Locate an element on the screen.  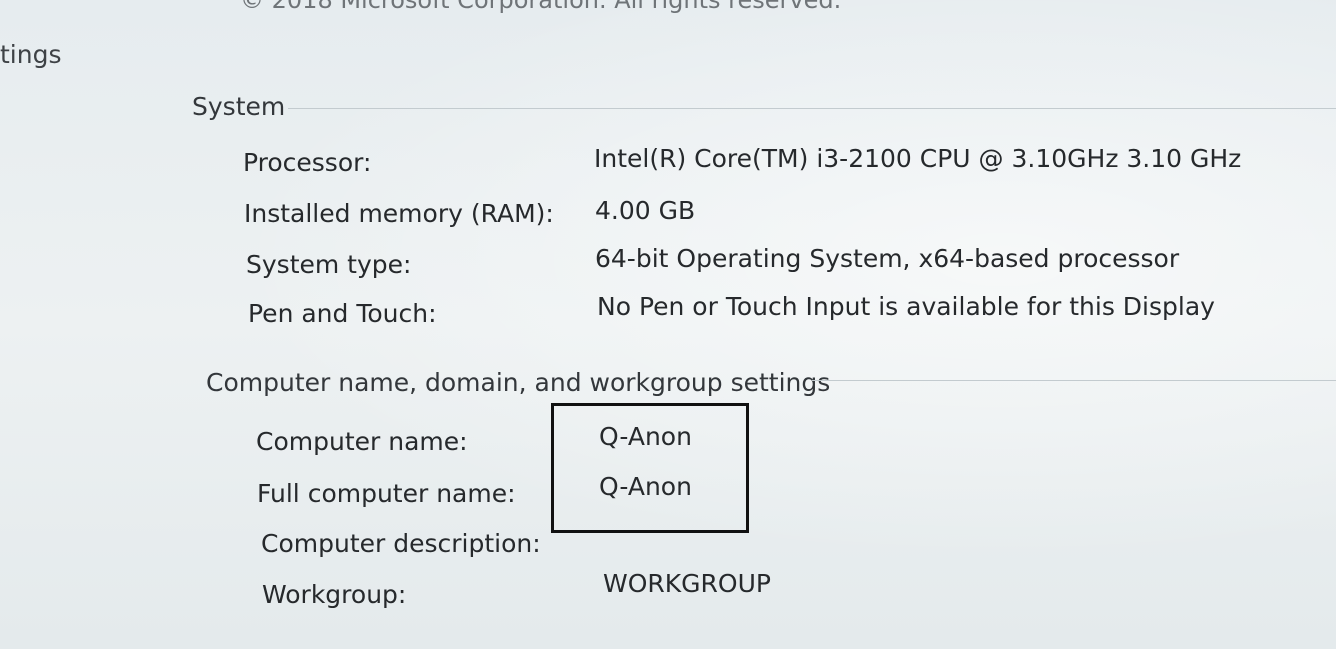
computer-name-label: Computer name: is located at coordinates (362, 441).